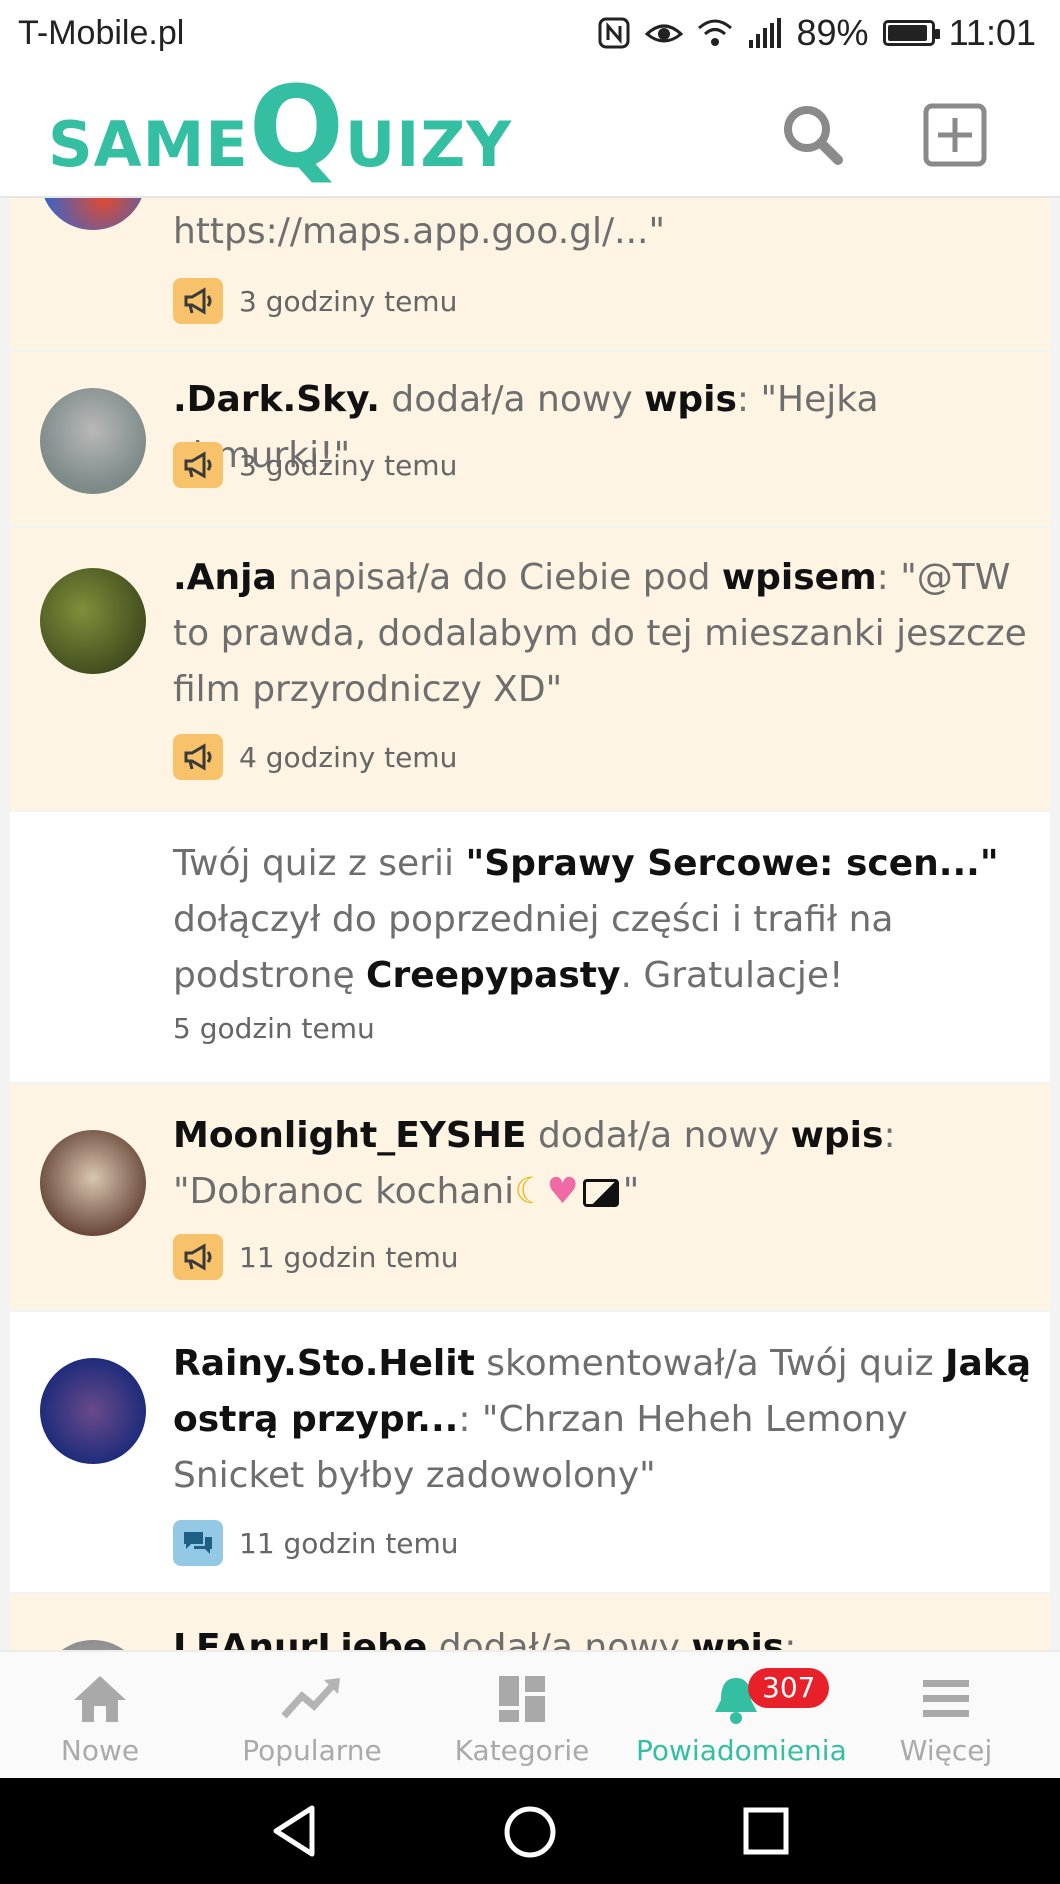  What do you see at coordinates (280, 128) in the screenshot?
I see `samequizy-logo: SAMEQUIZY` at bounding box center [280, 128].